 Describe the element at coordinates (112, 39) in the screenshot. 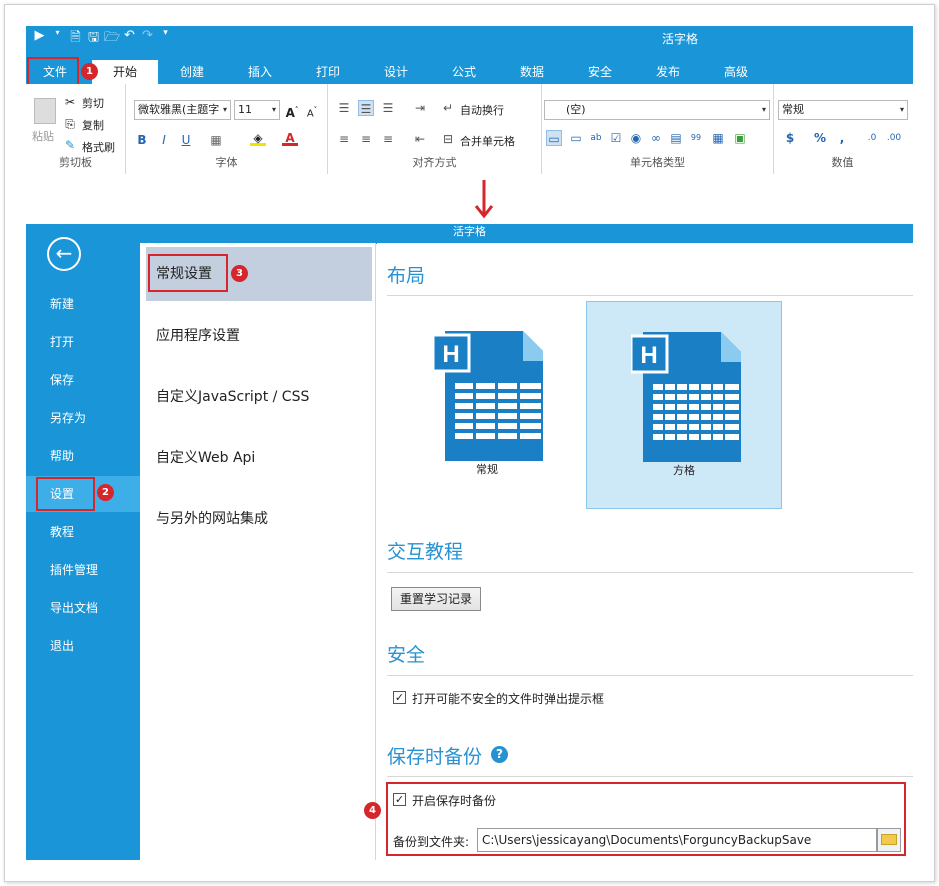

I see `open-folder-icon: 🗁` at that location.